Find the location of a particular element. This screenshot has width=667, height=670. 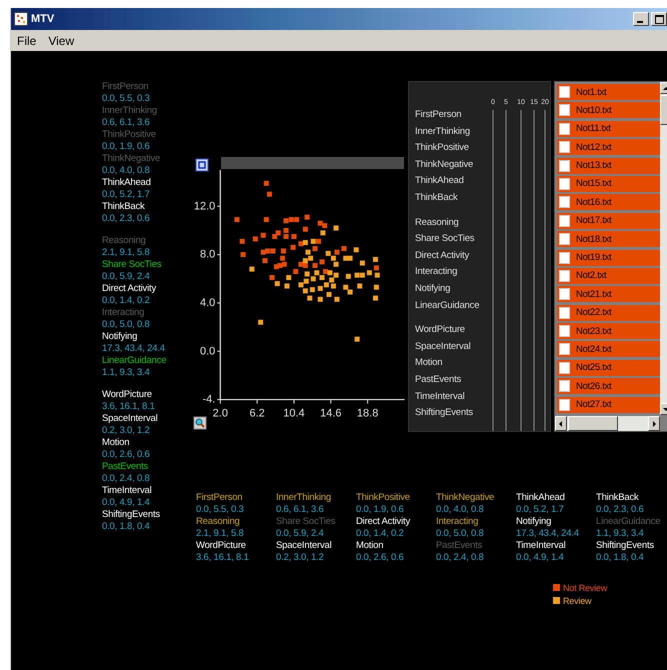

horizontal-scrollbar is located at coordinates (607, 423).